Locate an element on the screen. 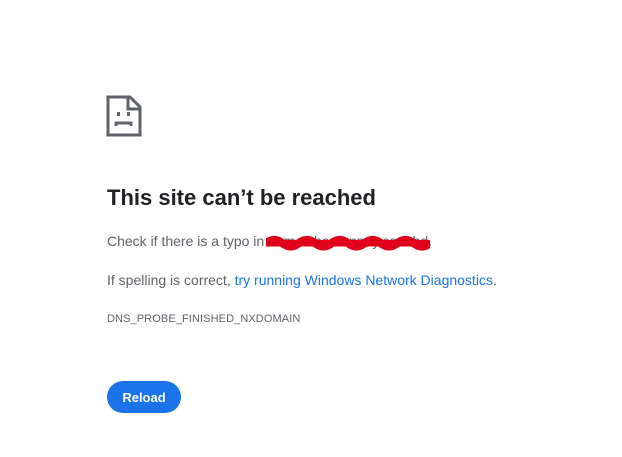 The height and width of the screenshot is (457, 622). typo-hint-suffix: . is located at coordinates (430, 241).